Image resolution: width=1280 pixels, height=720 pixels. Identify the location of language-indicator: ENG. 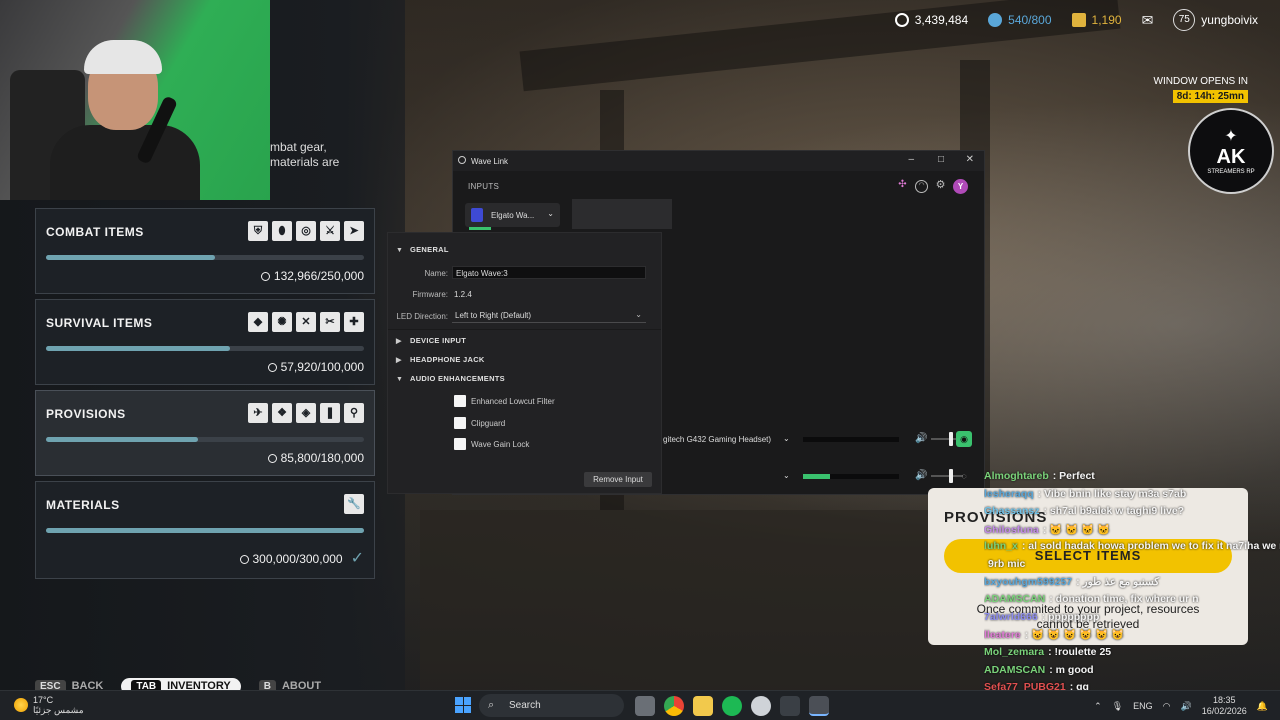
(1143, 706).